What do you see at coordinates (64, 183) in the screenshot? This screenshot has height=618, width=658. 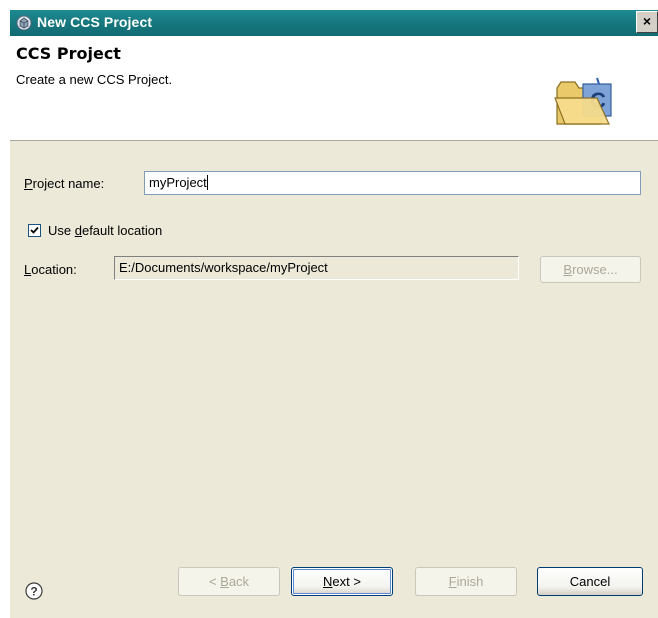 I see `project-name-label: Project name:` at bounding box center [64, 183].